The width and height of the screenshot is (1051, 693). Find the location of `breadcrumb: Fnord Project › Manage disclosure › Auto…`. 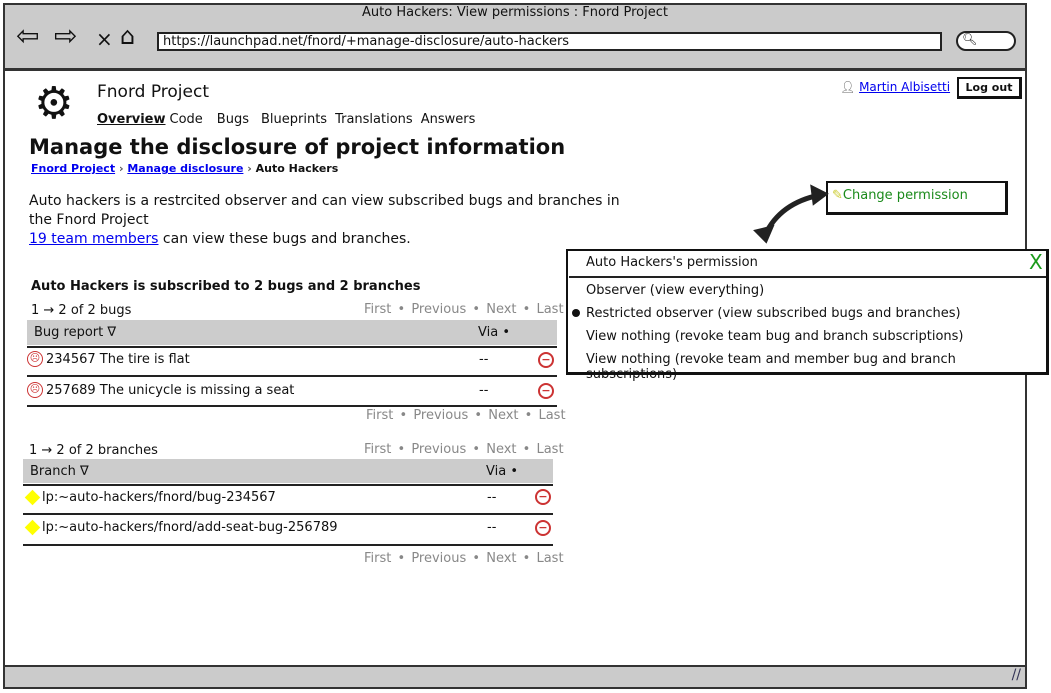

breadcrumb: Fnord Project › Manage disclosure › Auto… is located at coordinates (185, 168).